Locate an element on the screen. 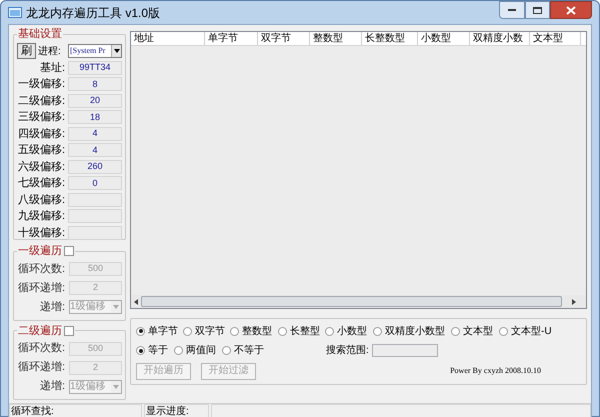 This screenshot has width=600, height=417. radio-label: 整数型 is located at coordinates (257, 331).